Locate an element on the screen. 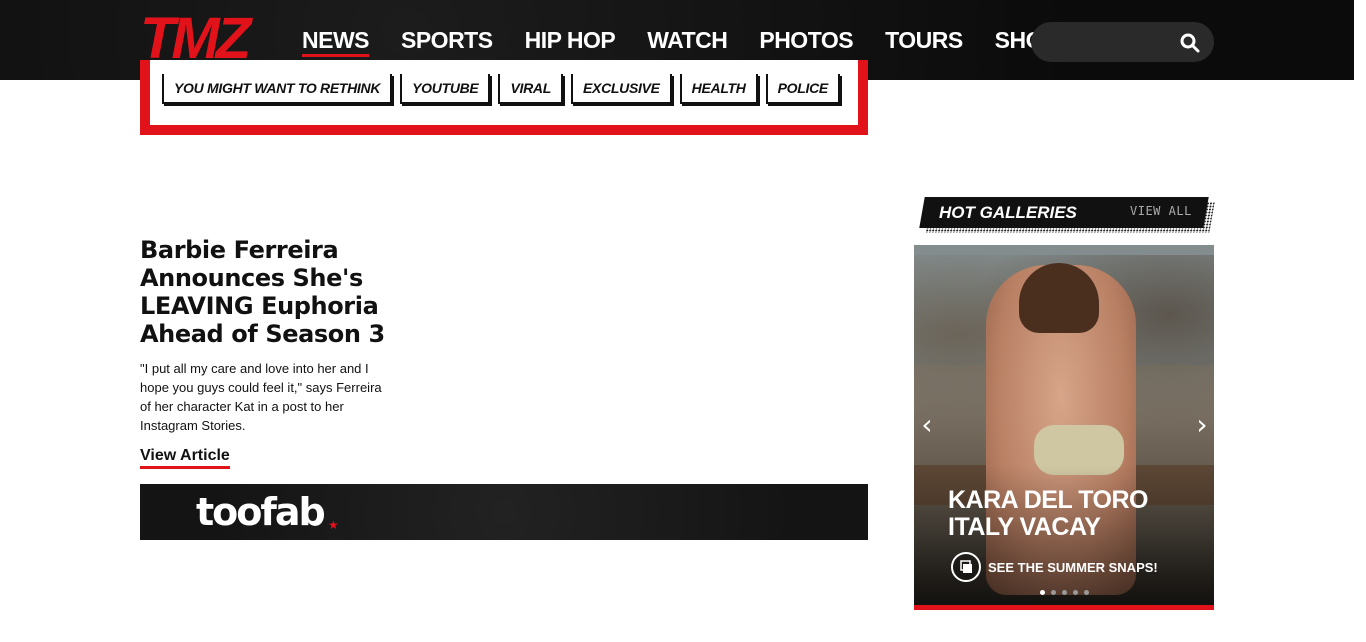  hot-galleries-header: HOT GALLERIES VIEW ALL is located at coordinates (1067, 215).